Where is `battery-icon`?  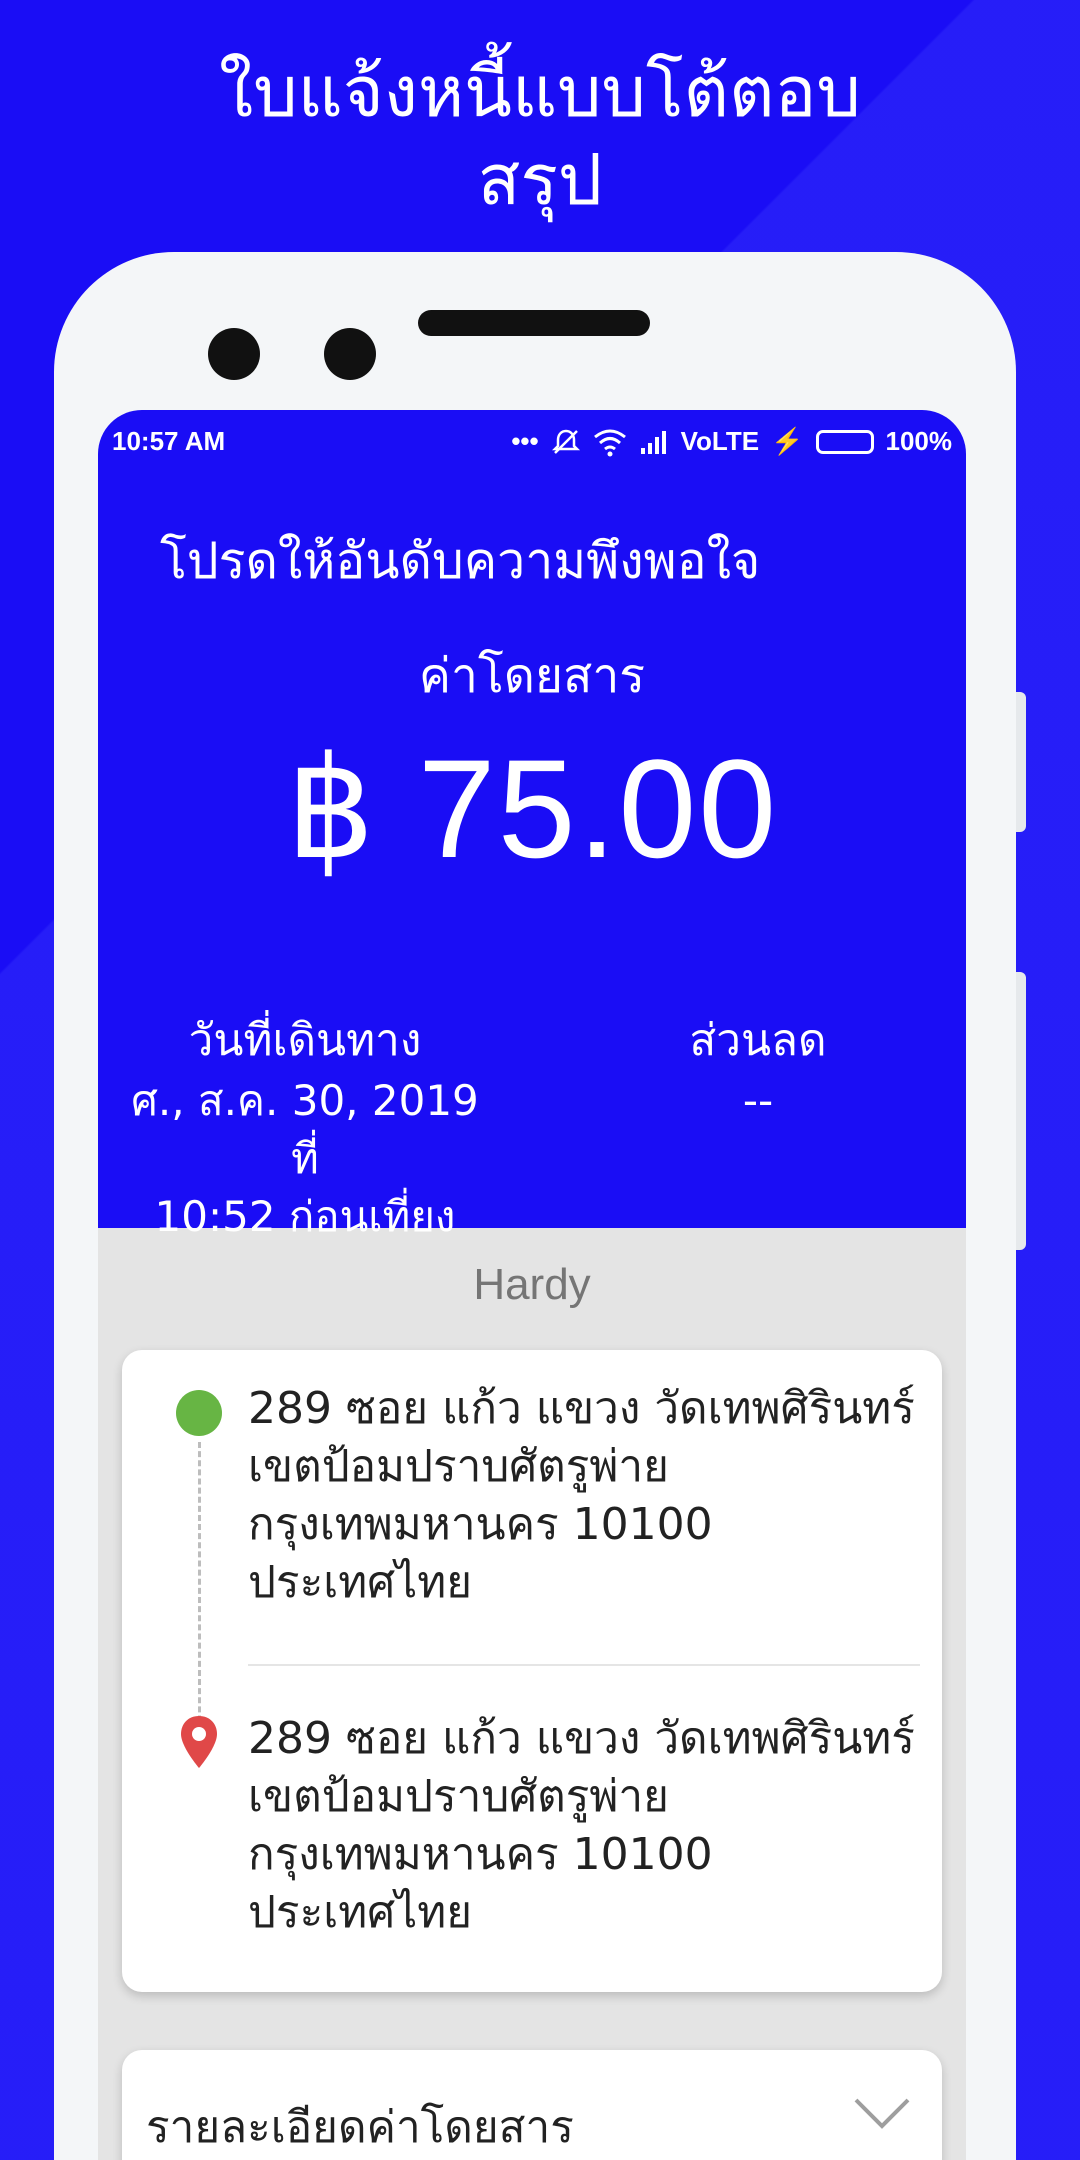 battery-icon is located at coordinates (844, 441).